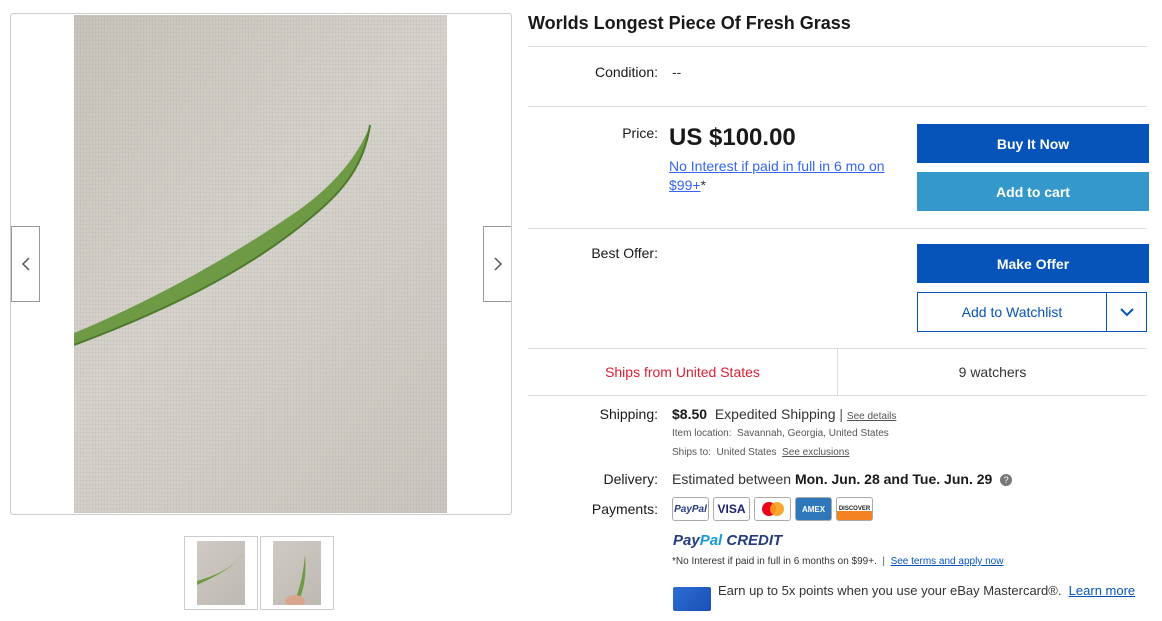 The width and height of the screenshot is (1162, 621). I want to click on listing-title: Worlds Longest Piece Of Fresh Grass, so click(689, 23).